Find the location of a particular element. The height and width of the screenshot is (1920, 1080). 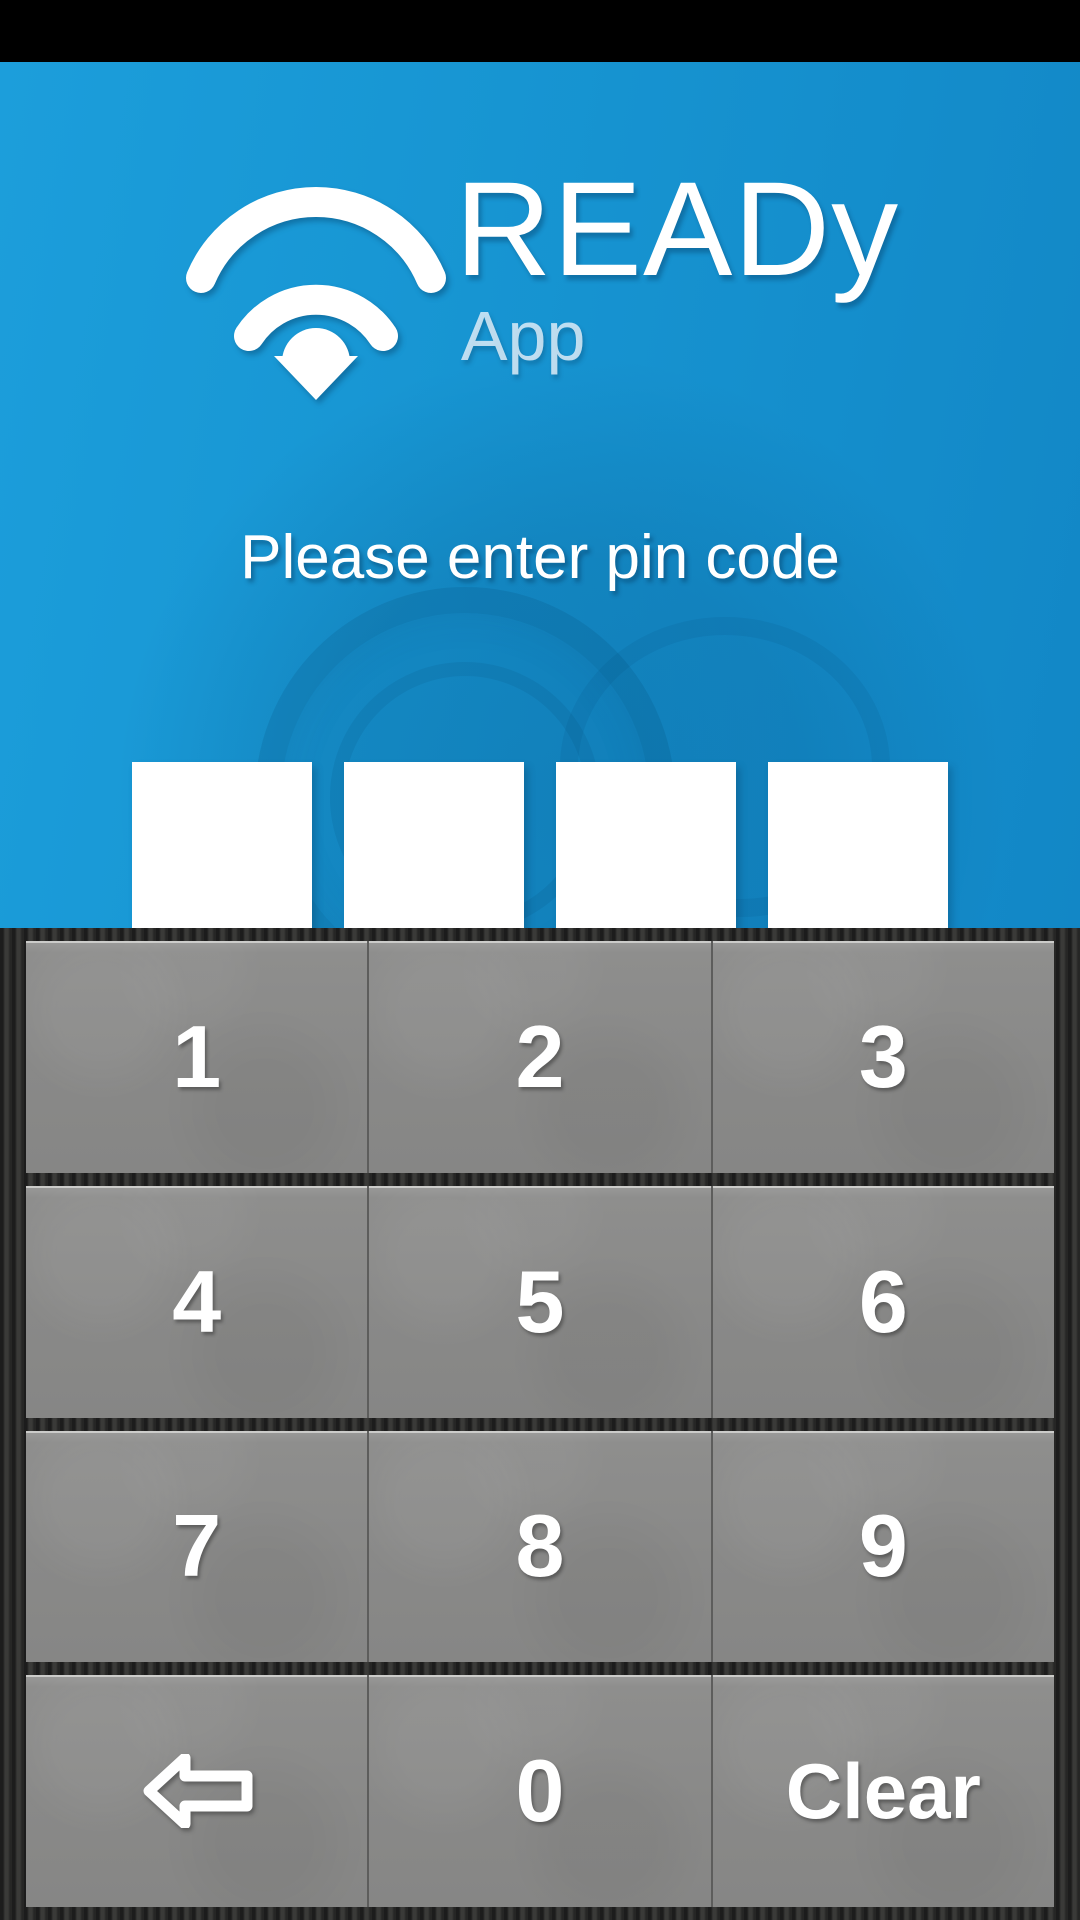

key-backspace is located at coordinates (198, 1791).